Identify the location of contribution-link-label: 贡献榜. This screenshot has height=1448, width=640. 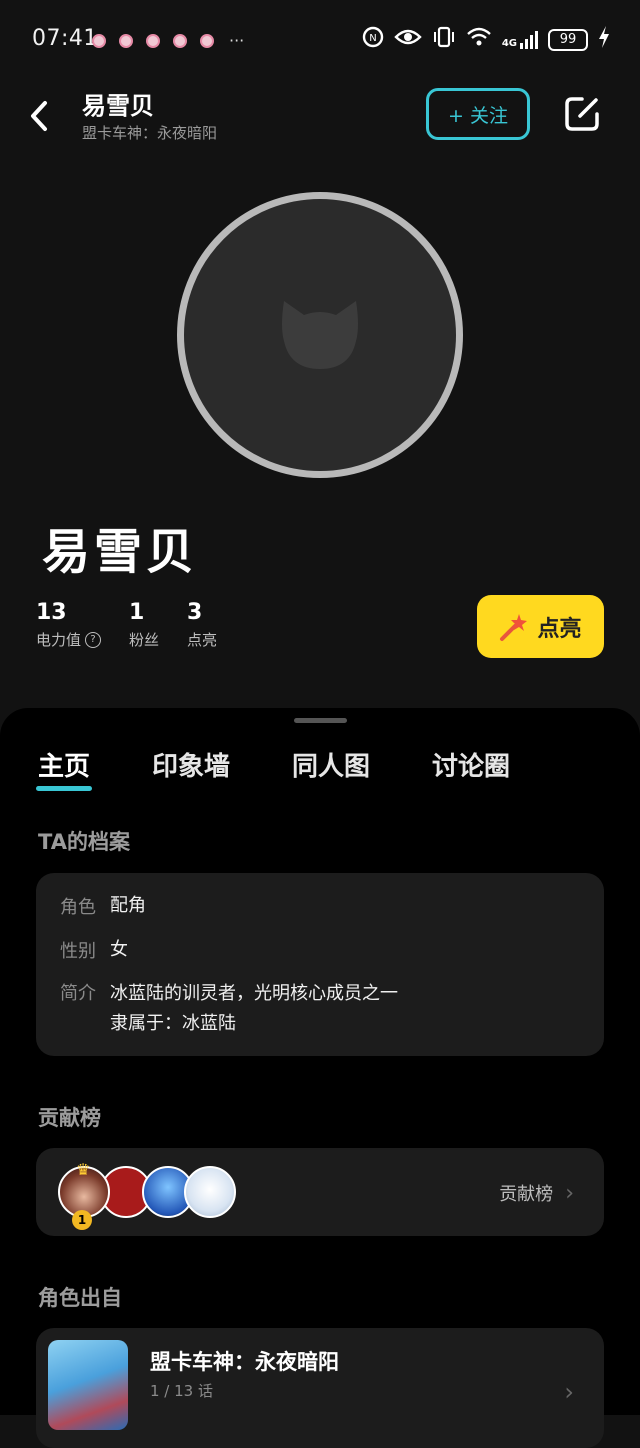
(526, 1194).